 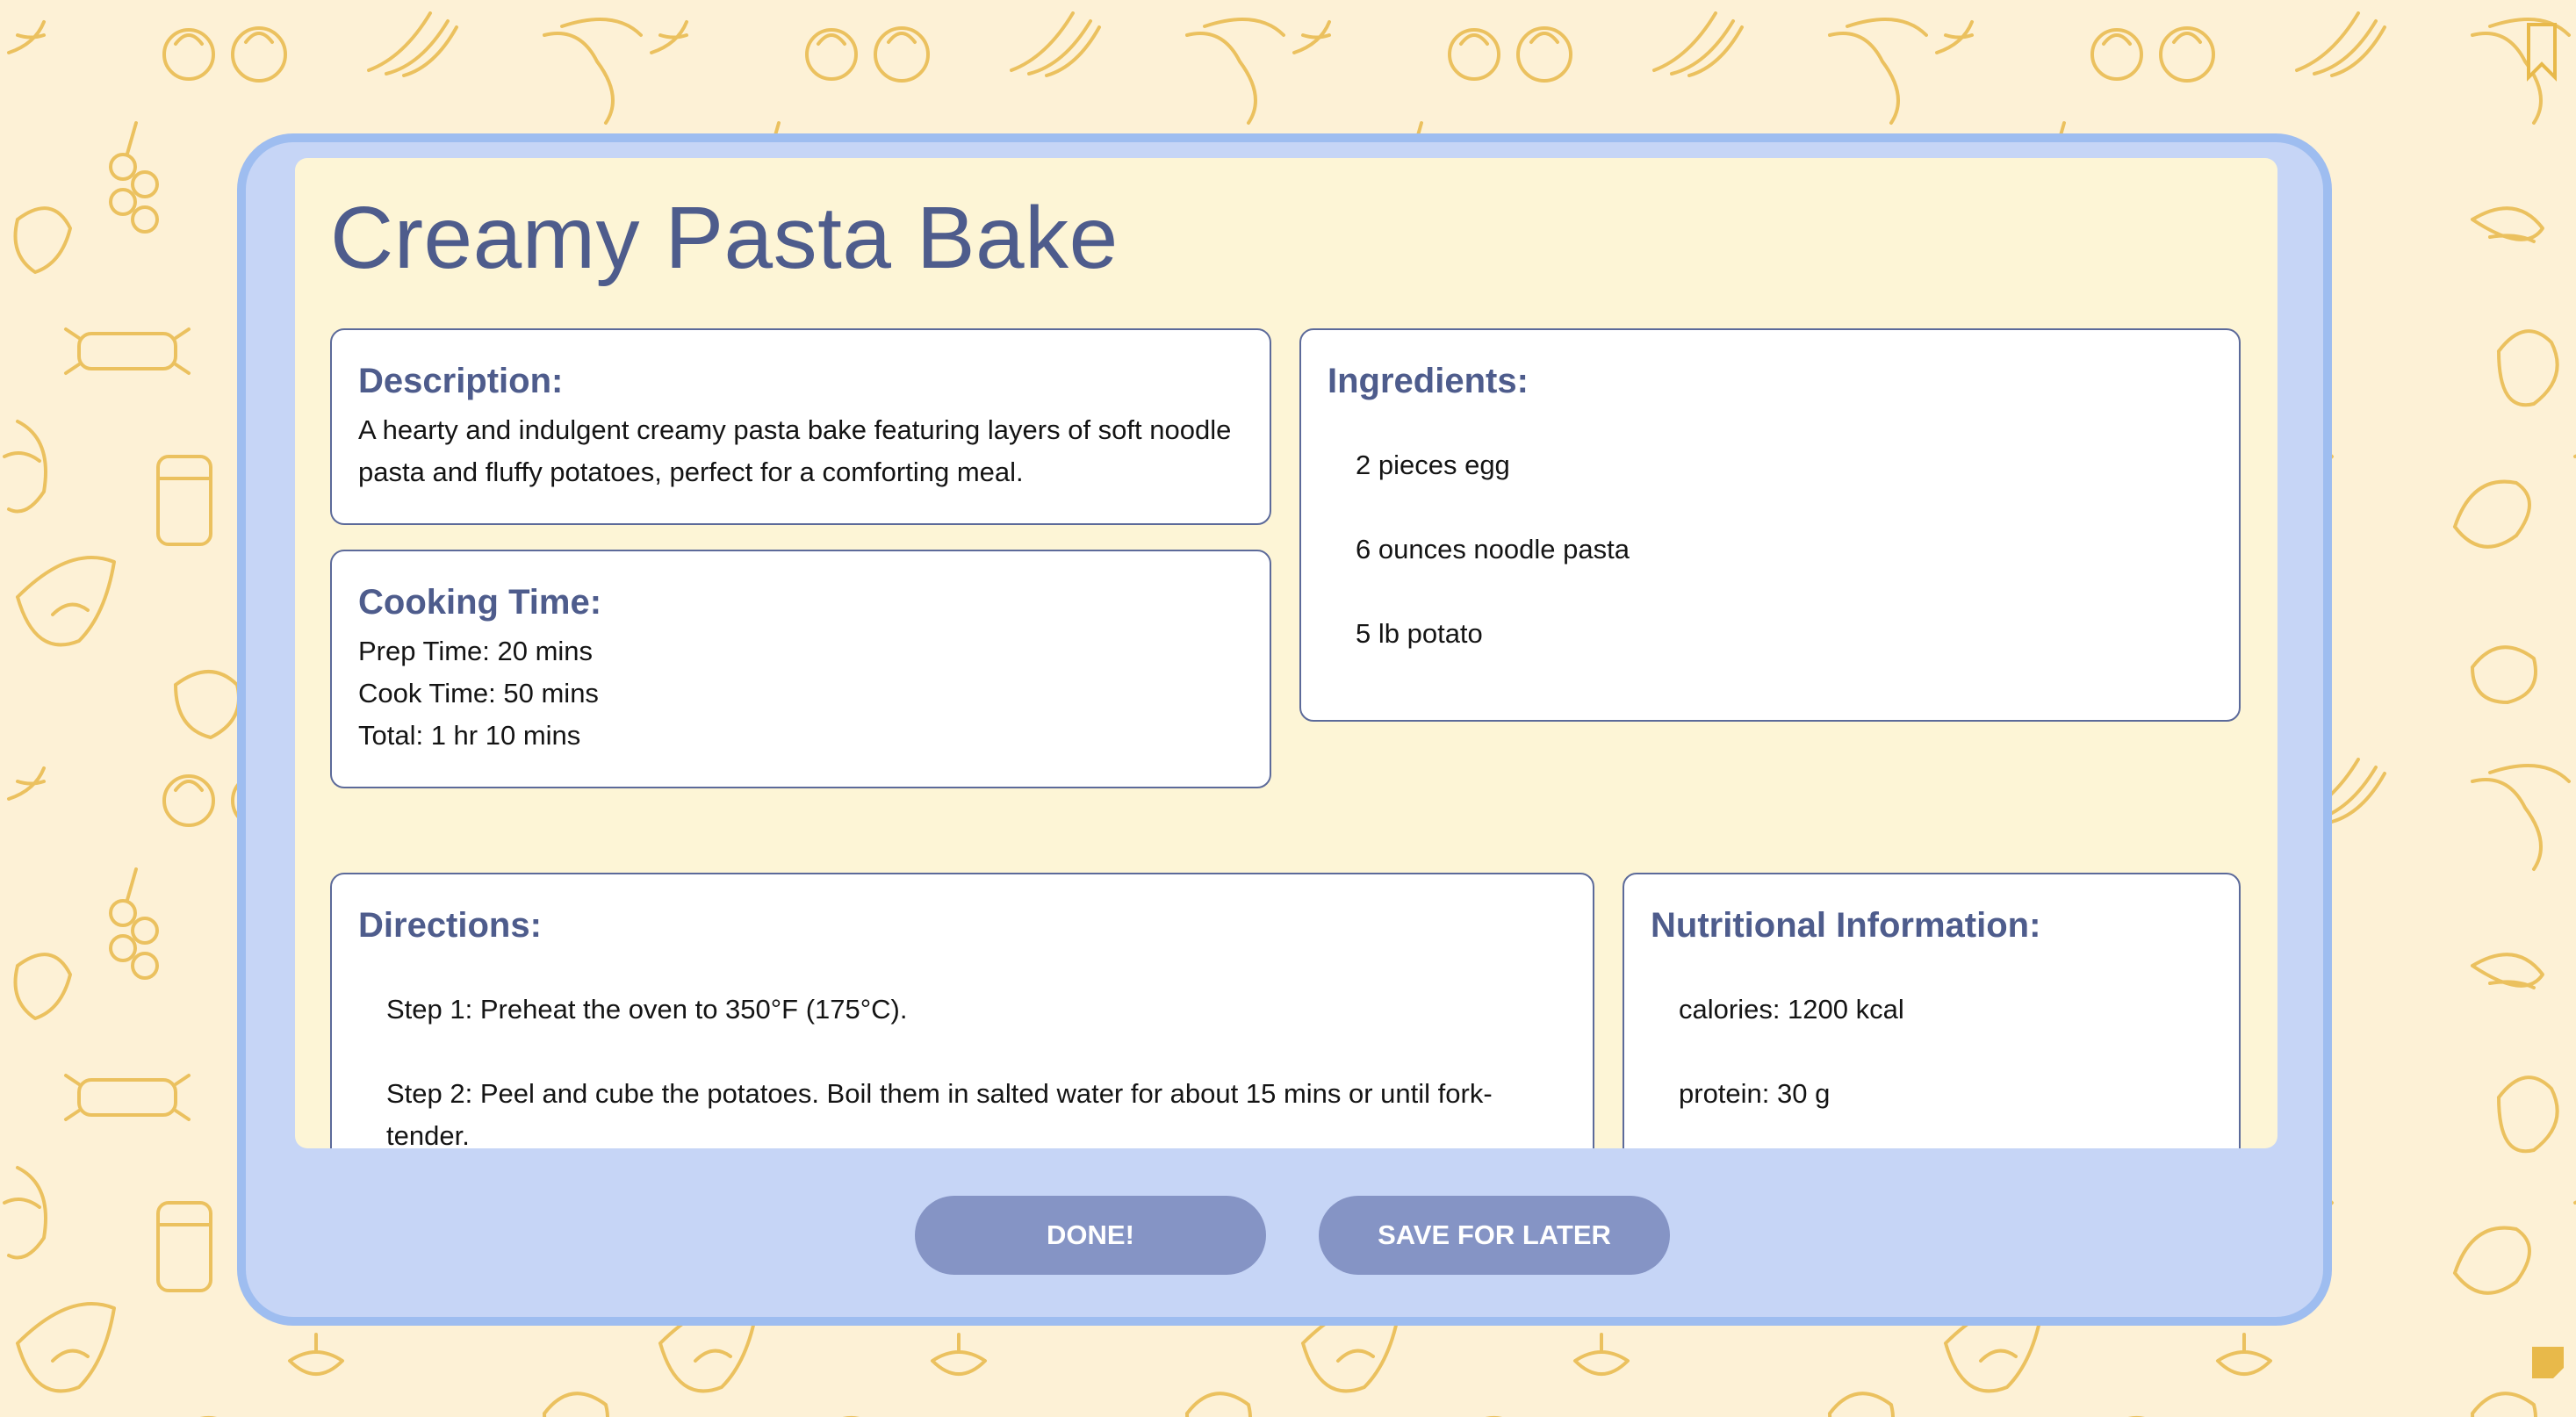 I want to click on description-heading: Description:, so click(x=461, y=381).